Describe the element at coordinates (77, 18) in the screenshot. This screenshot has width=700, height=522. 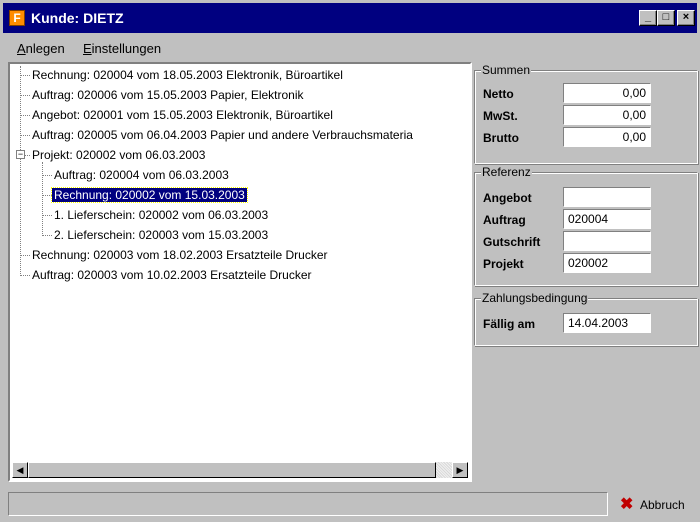
I see `window-title: Kunde: DIETZ` at that location.